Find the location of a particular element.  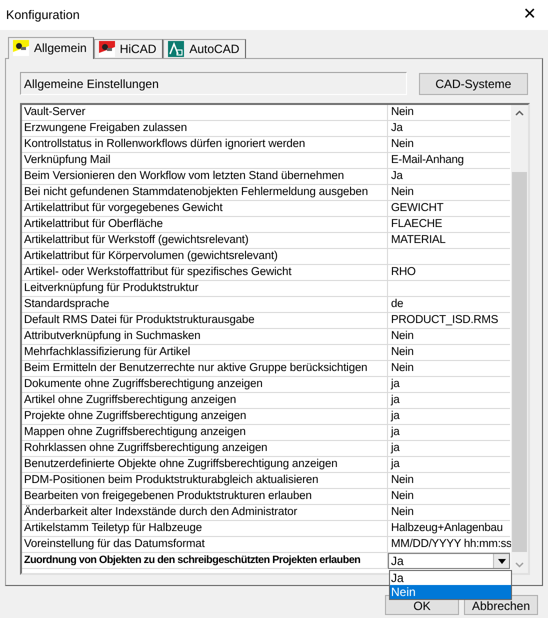

setting-name: Voreinstellung für das Datumsformat is located at coordinates (205, 545).